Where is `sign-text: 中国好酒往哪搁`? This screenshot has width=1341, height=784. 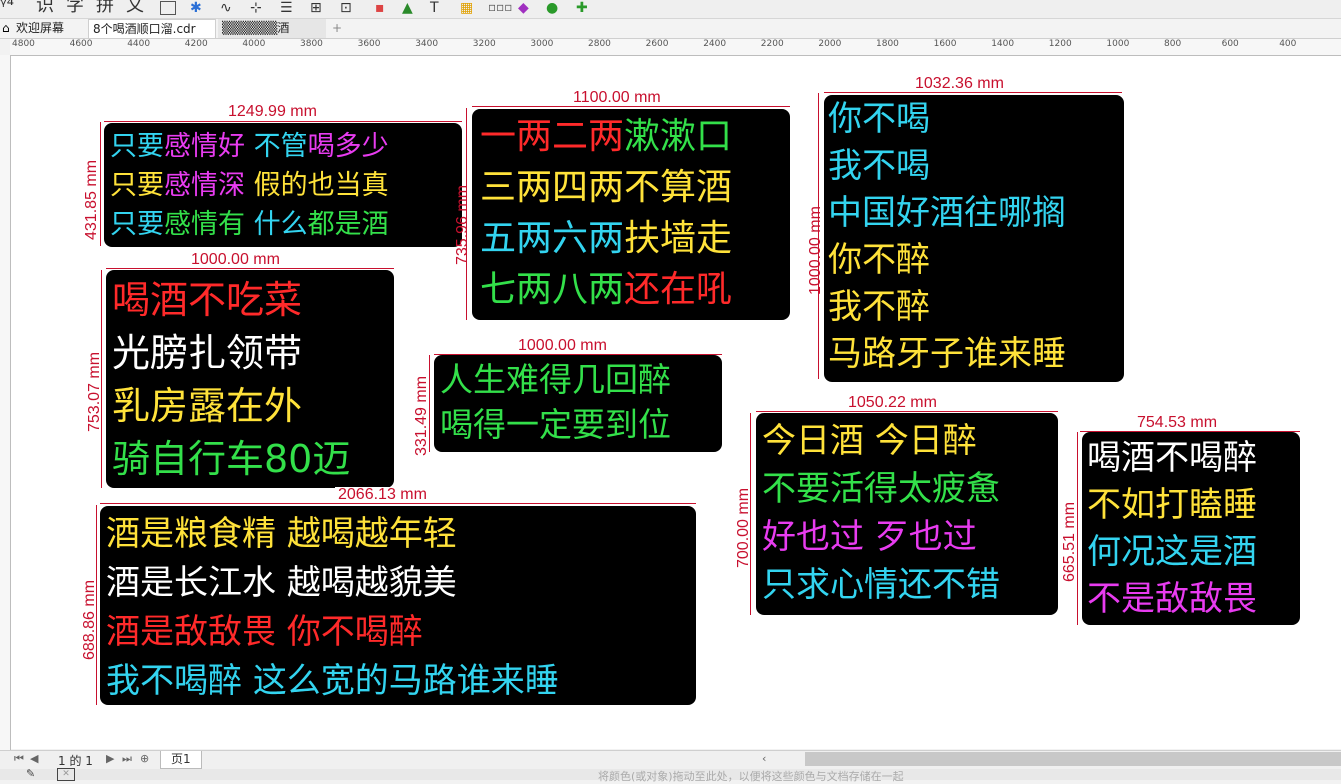
sign-text: 中国好酒往哪搁 is located at coordinates (947, 213).